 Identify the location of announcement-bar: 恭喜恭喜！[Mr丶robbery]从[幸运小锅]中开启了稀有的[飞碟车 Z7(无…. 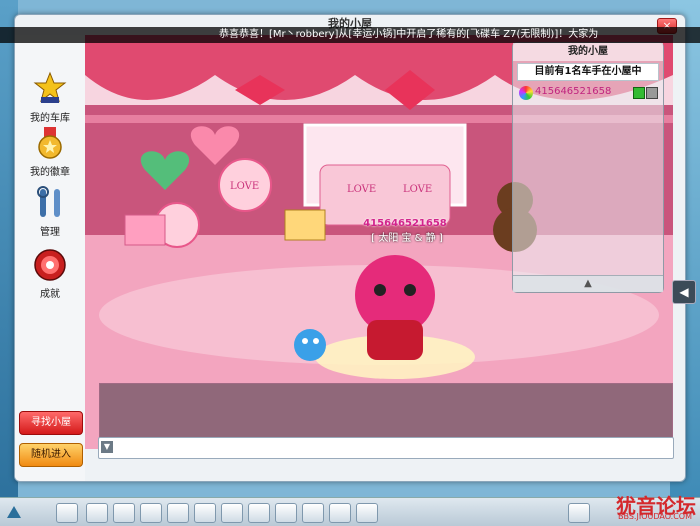
(350, 35).